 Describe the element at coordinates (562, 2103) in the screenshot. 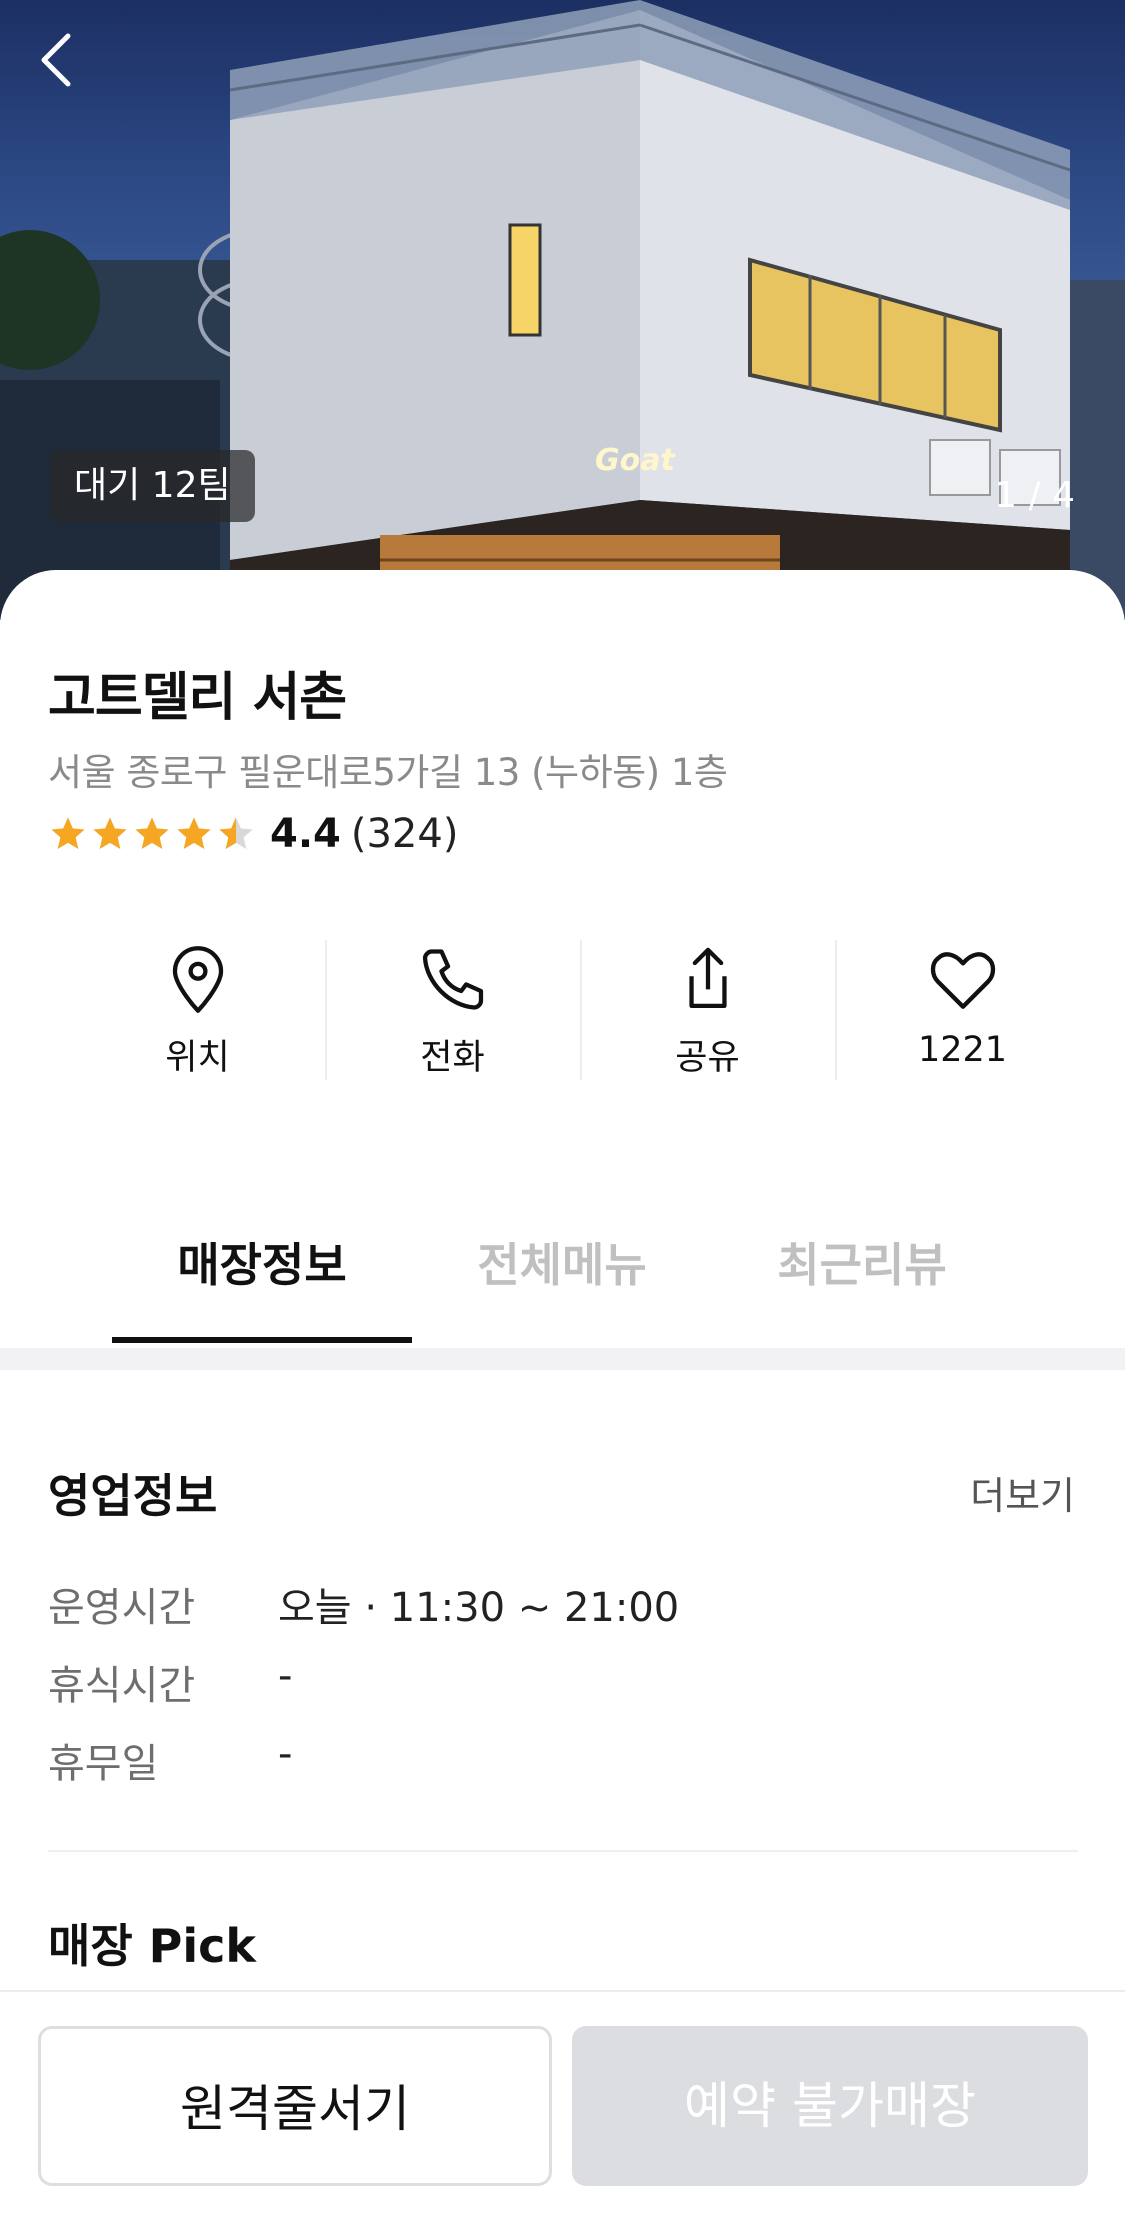

I see `bottom-action-bar: 원격줄서기 예약 불가매장` at that location.